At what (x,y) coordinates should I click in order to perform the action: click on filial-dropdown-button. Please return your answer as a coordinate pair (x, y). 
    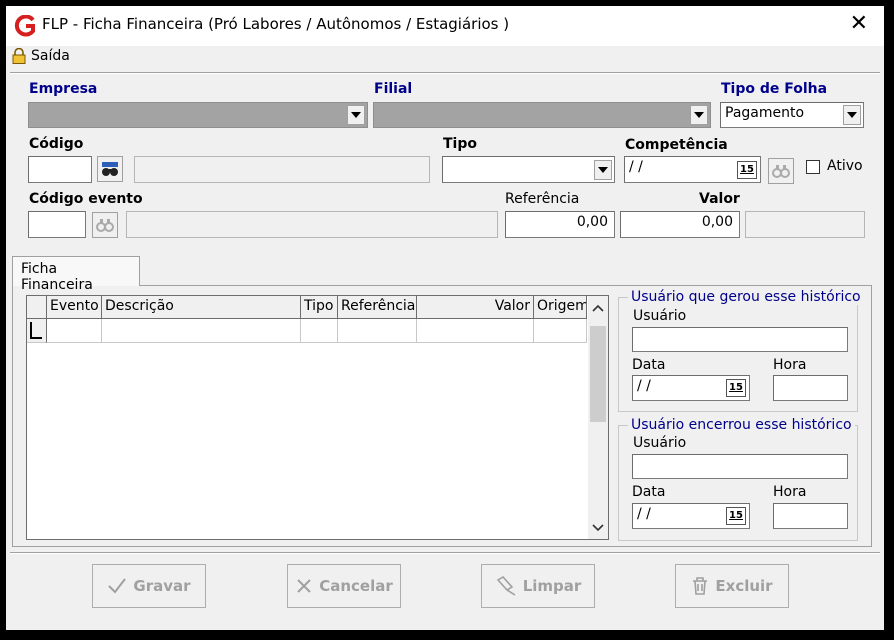
    Looking at the image, I should click on (699, 115).